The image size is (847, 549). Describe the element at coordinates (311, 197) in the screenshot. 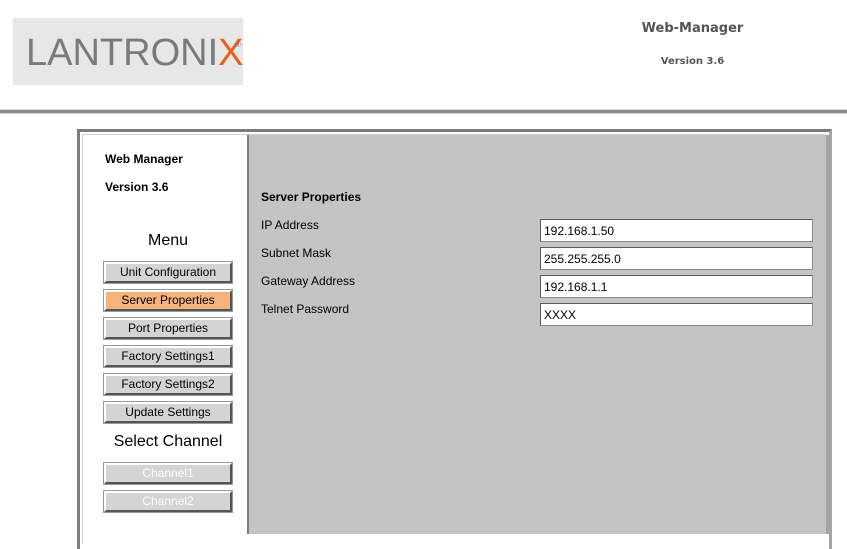

I see `page-title: Server Properties` at that location.